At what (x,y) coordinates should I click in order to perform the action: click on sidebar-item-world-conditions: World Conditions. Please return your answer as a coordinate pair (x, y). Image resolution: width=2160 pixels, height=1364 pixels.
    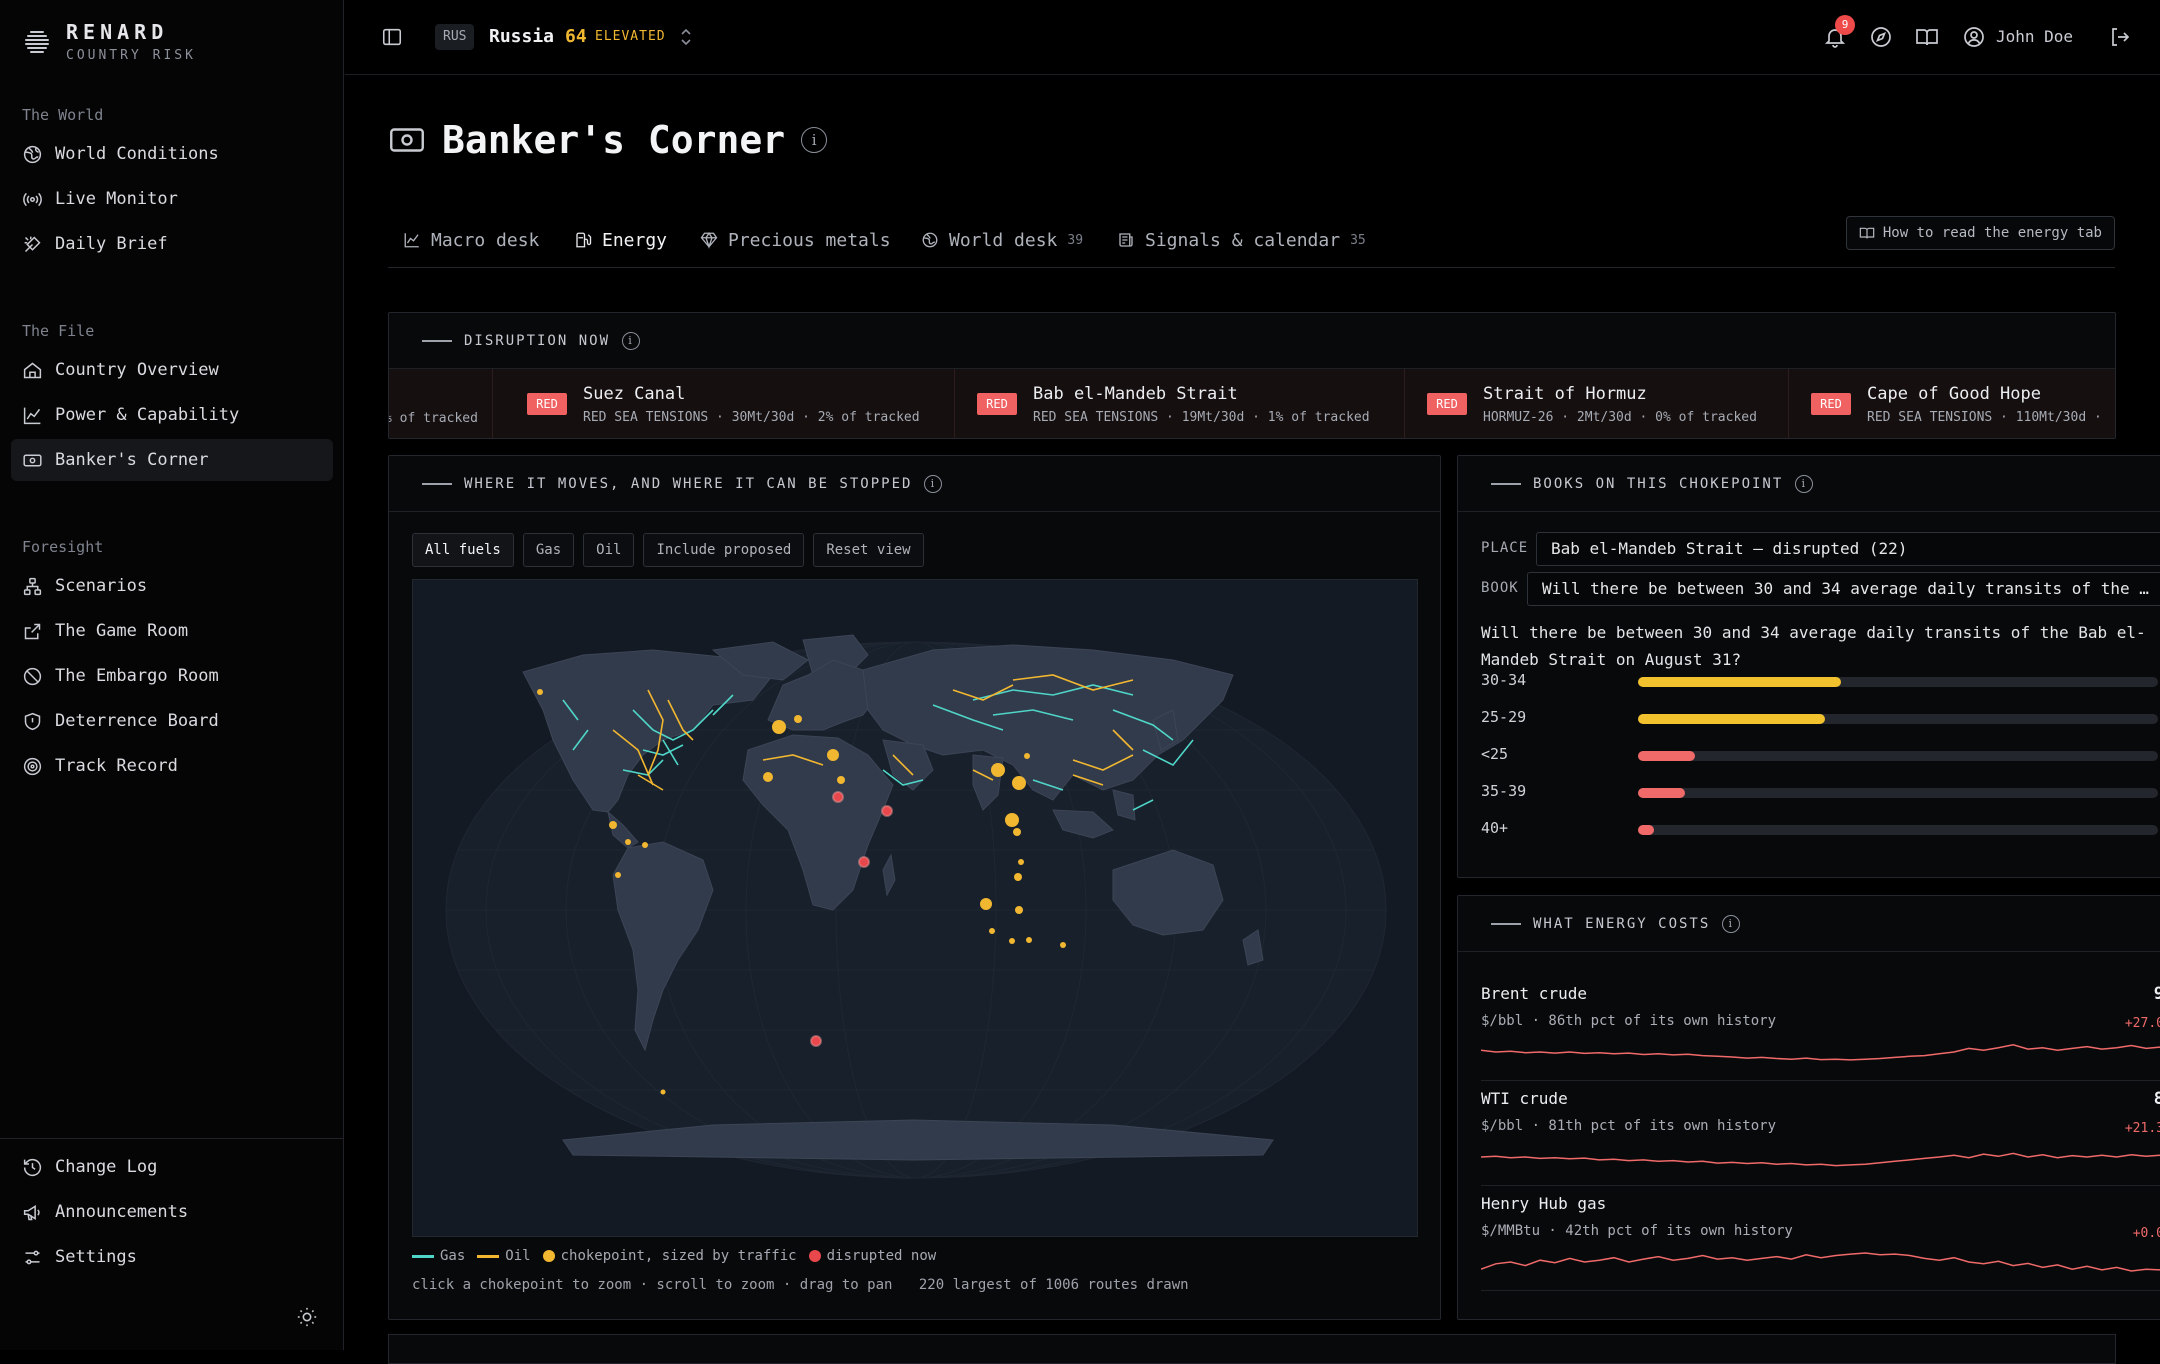
    Looking at the image, I should click on (172, 154).